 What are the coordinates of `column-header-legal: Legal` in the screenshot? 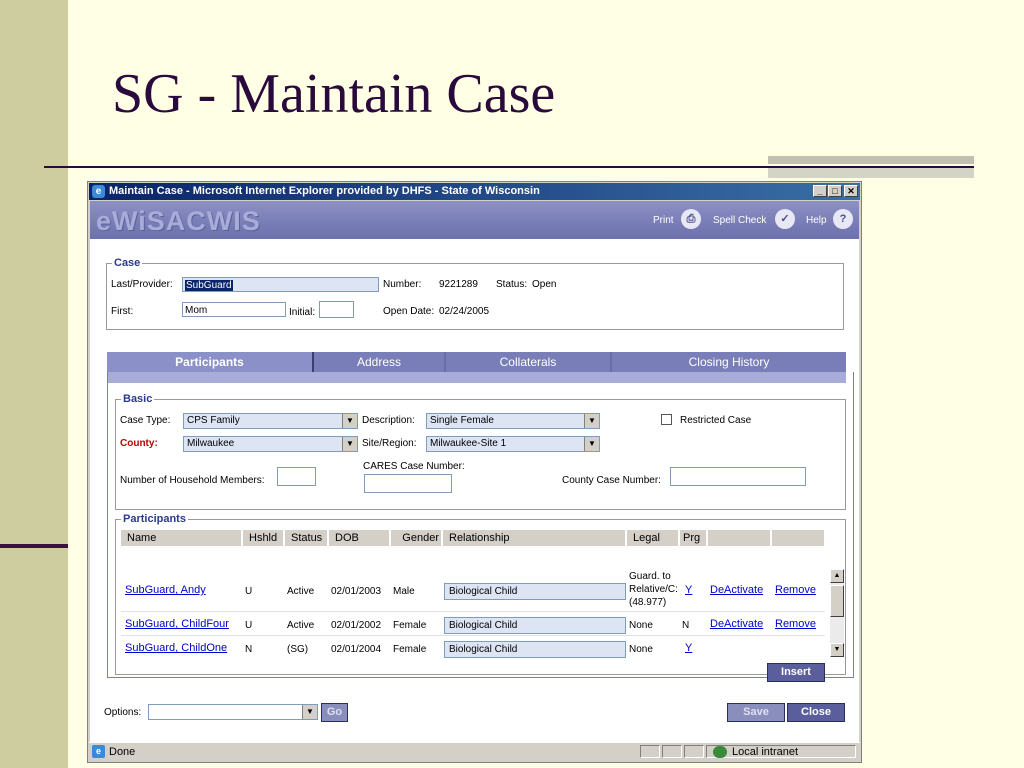 It's located at (652, 538).